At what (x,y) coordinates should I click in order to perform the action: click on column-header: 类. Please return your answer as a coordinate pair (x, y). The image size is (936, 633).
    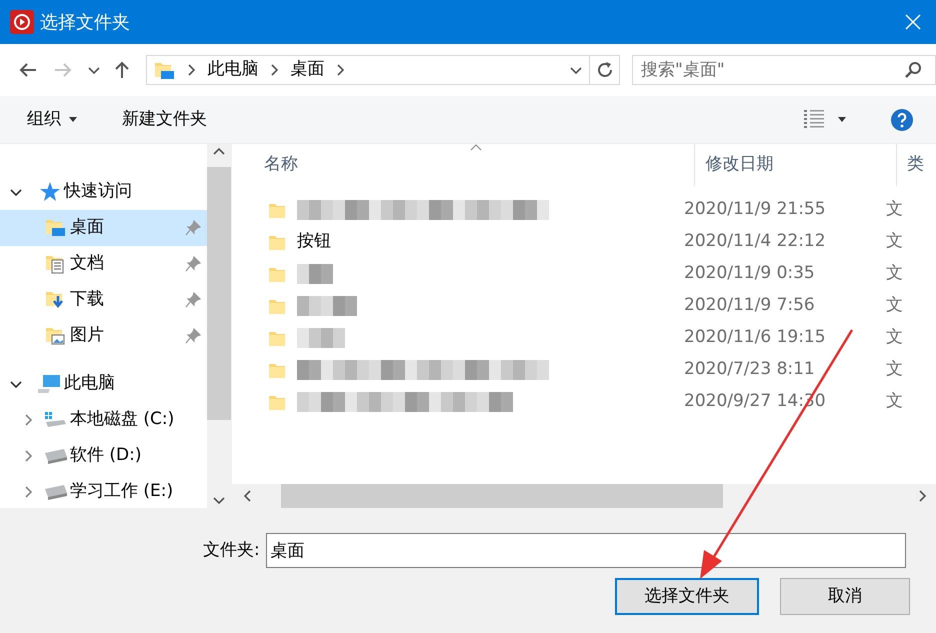
    Looking at the image, I should click on (916, 165).